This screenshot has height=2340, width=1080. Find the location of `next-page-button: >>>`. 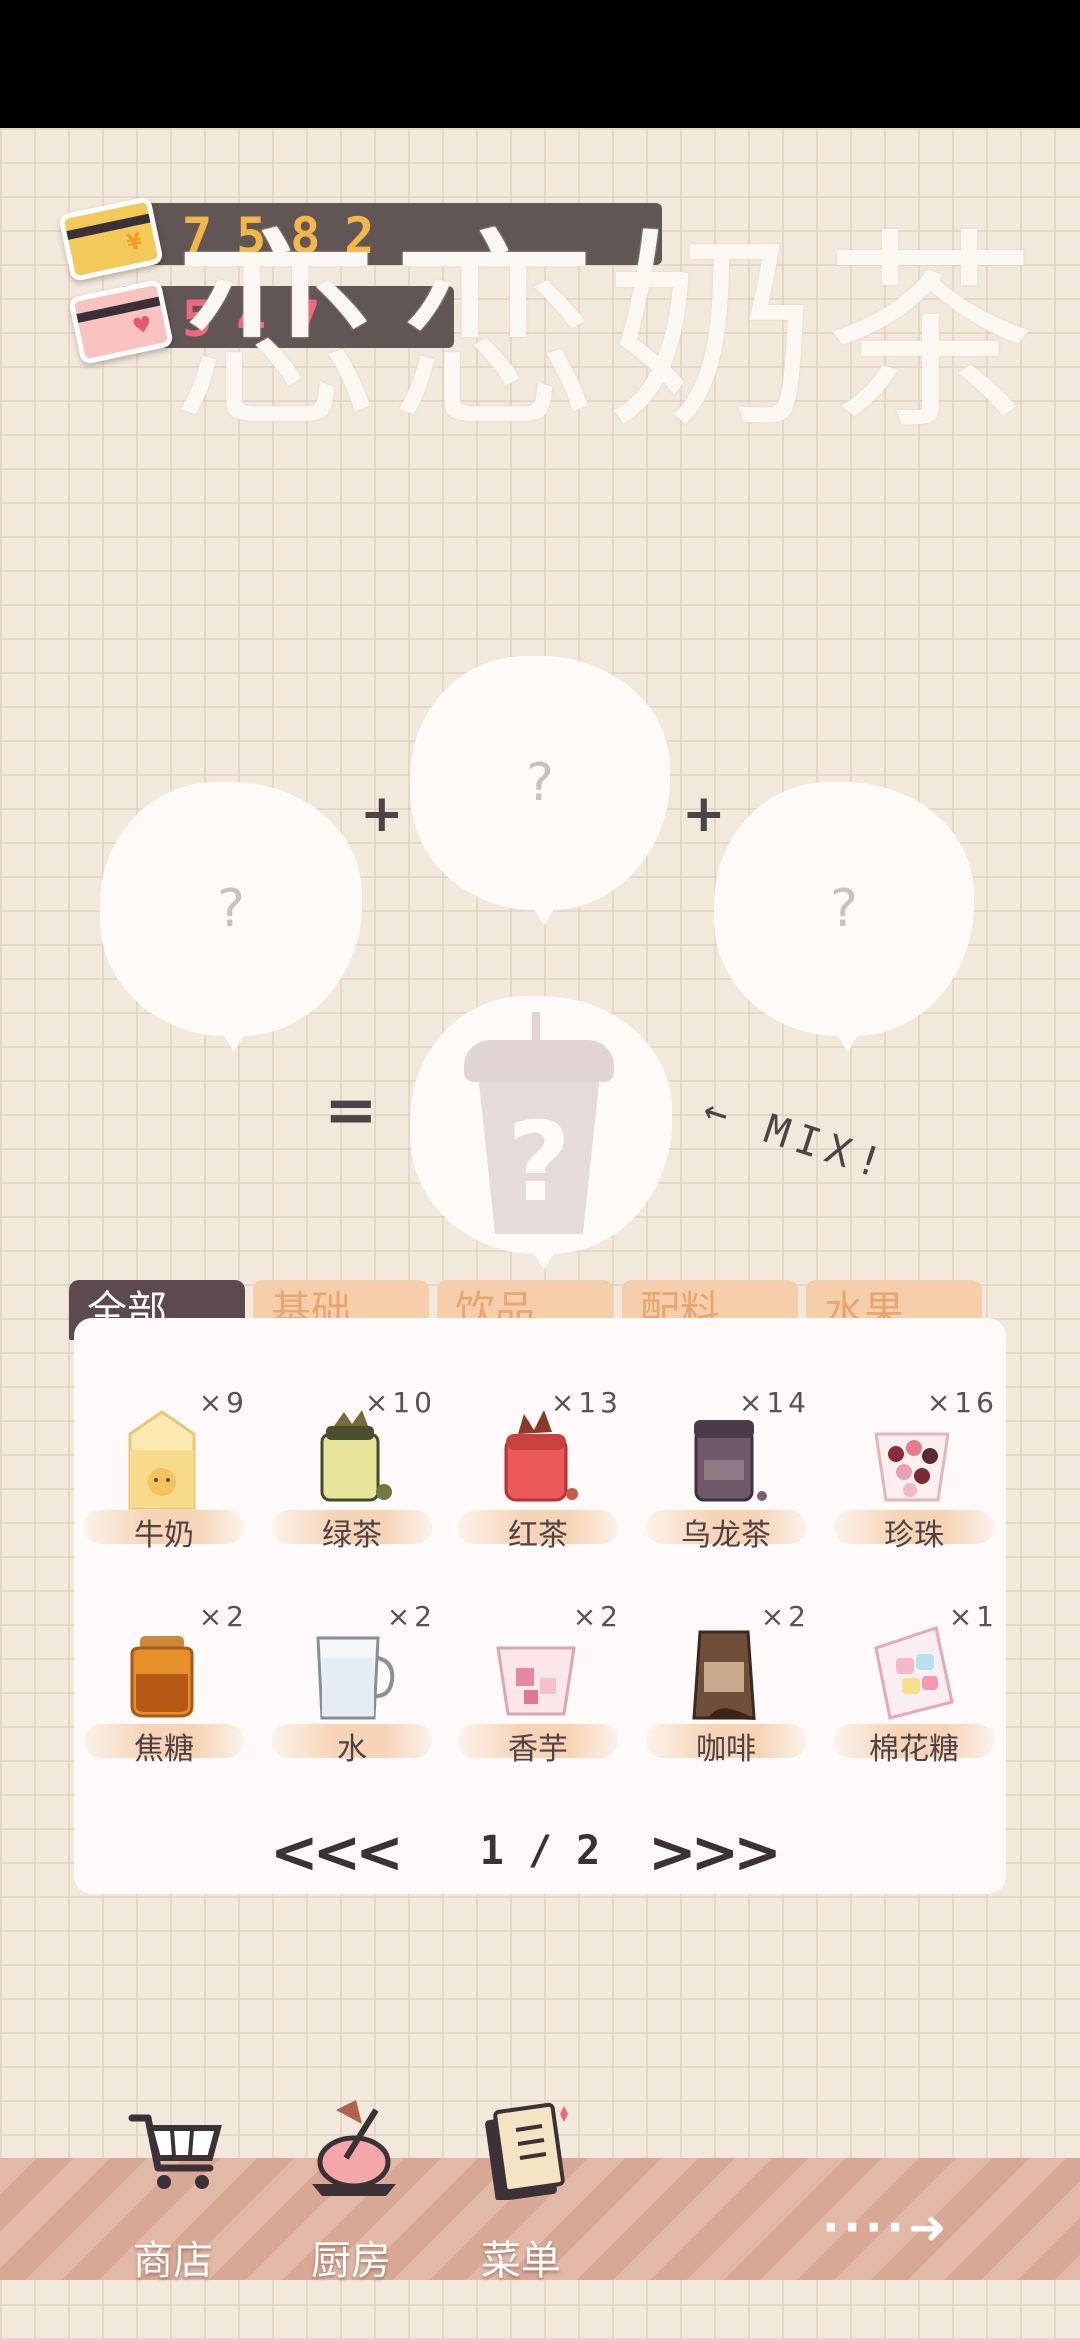

next-page-button: >>> is located at coordinates (715, 1852).